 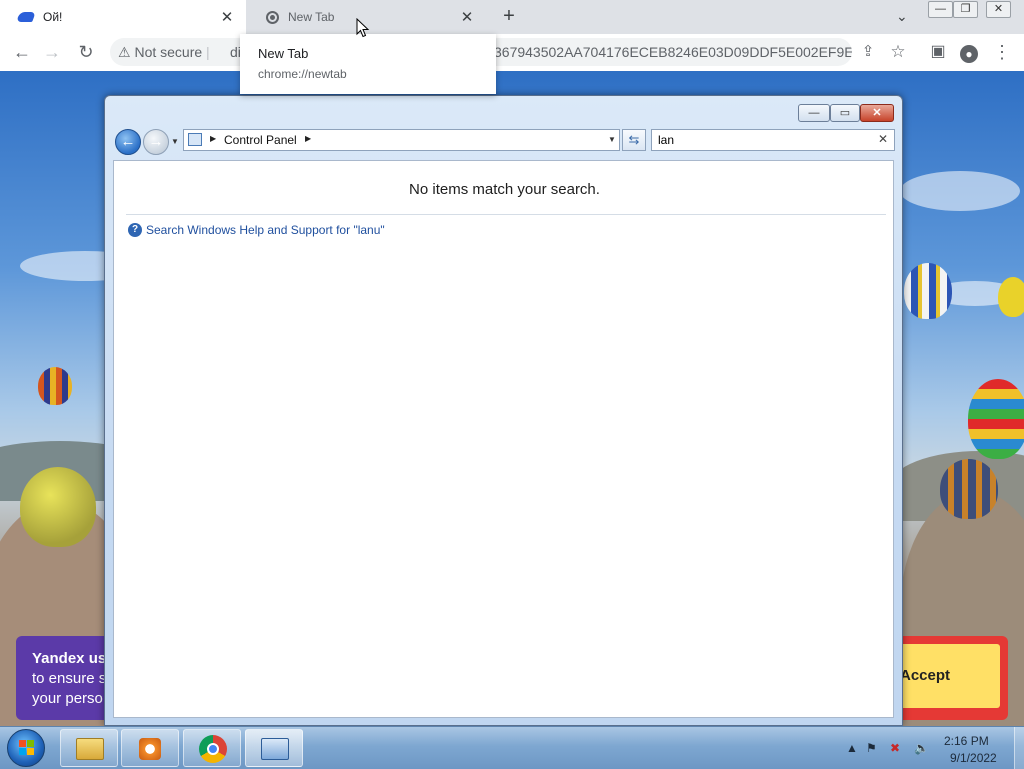 I want to click on security-chip: ⚠ Not secure |, so click(x=164, y=52).